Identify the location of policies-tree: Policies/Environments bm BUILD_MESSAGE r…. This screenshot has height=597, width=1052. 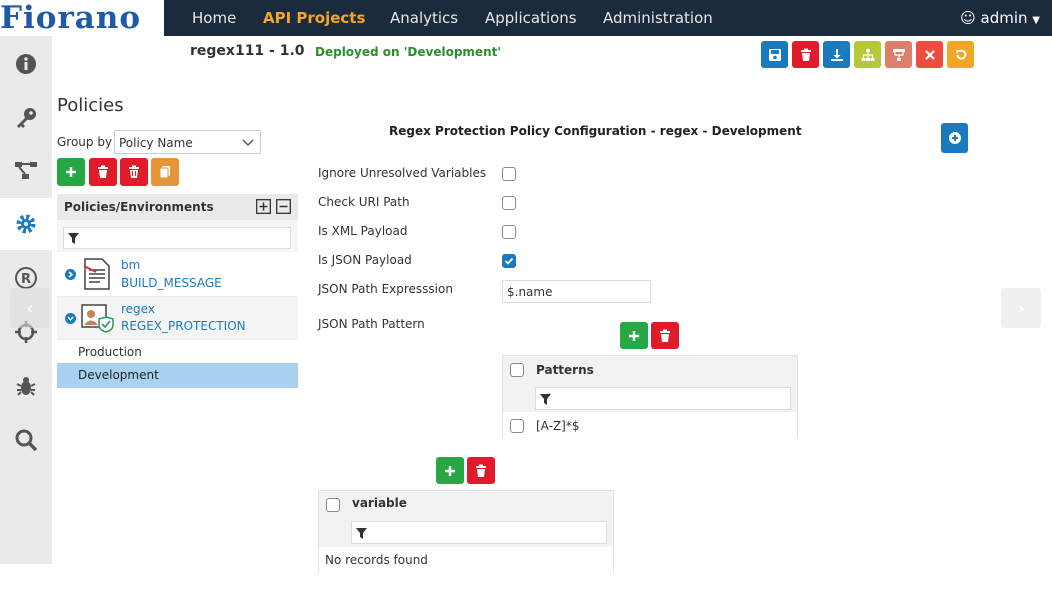
(177, 291).